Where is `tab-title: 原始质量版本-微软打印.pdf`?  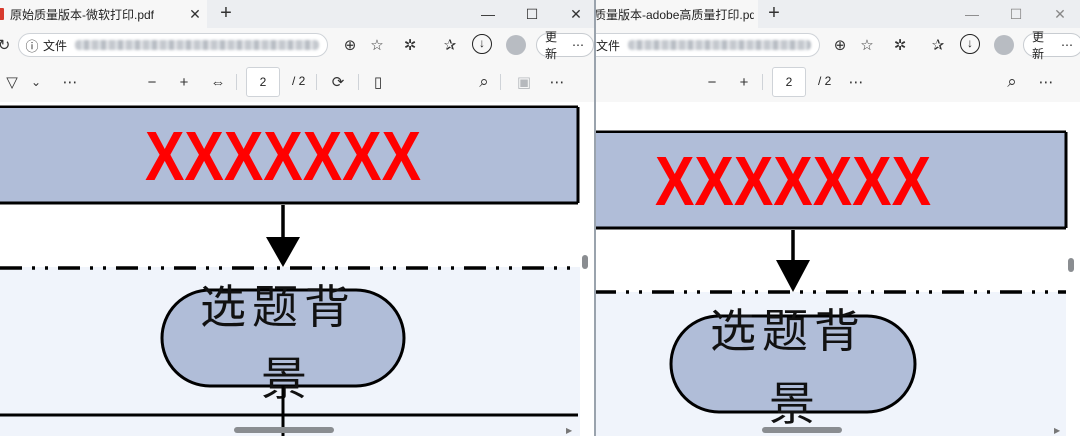
tab-title: 原始质量版本-微软打印.pdf is located at coordinates (82, 14).